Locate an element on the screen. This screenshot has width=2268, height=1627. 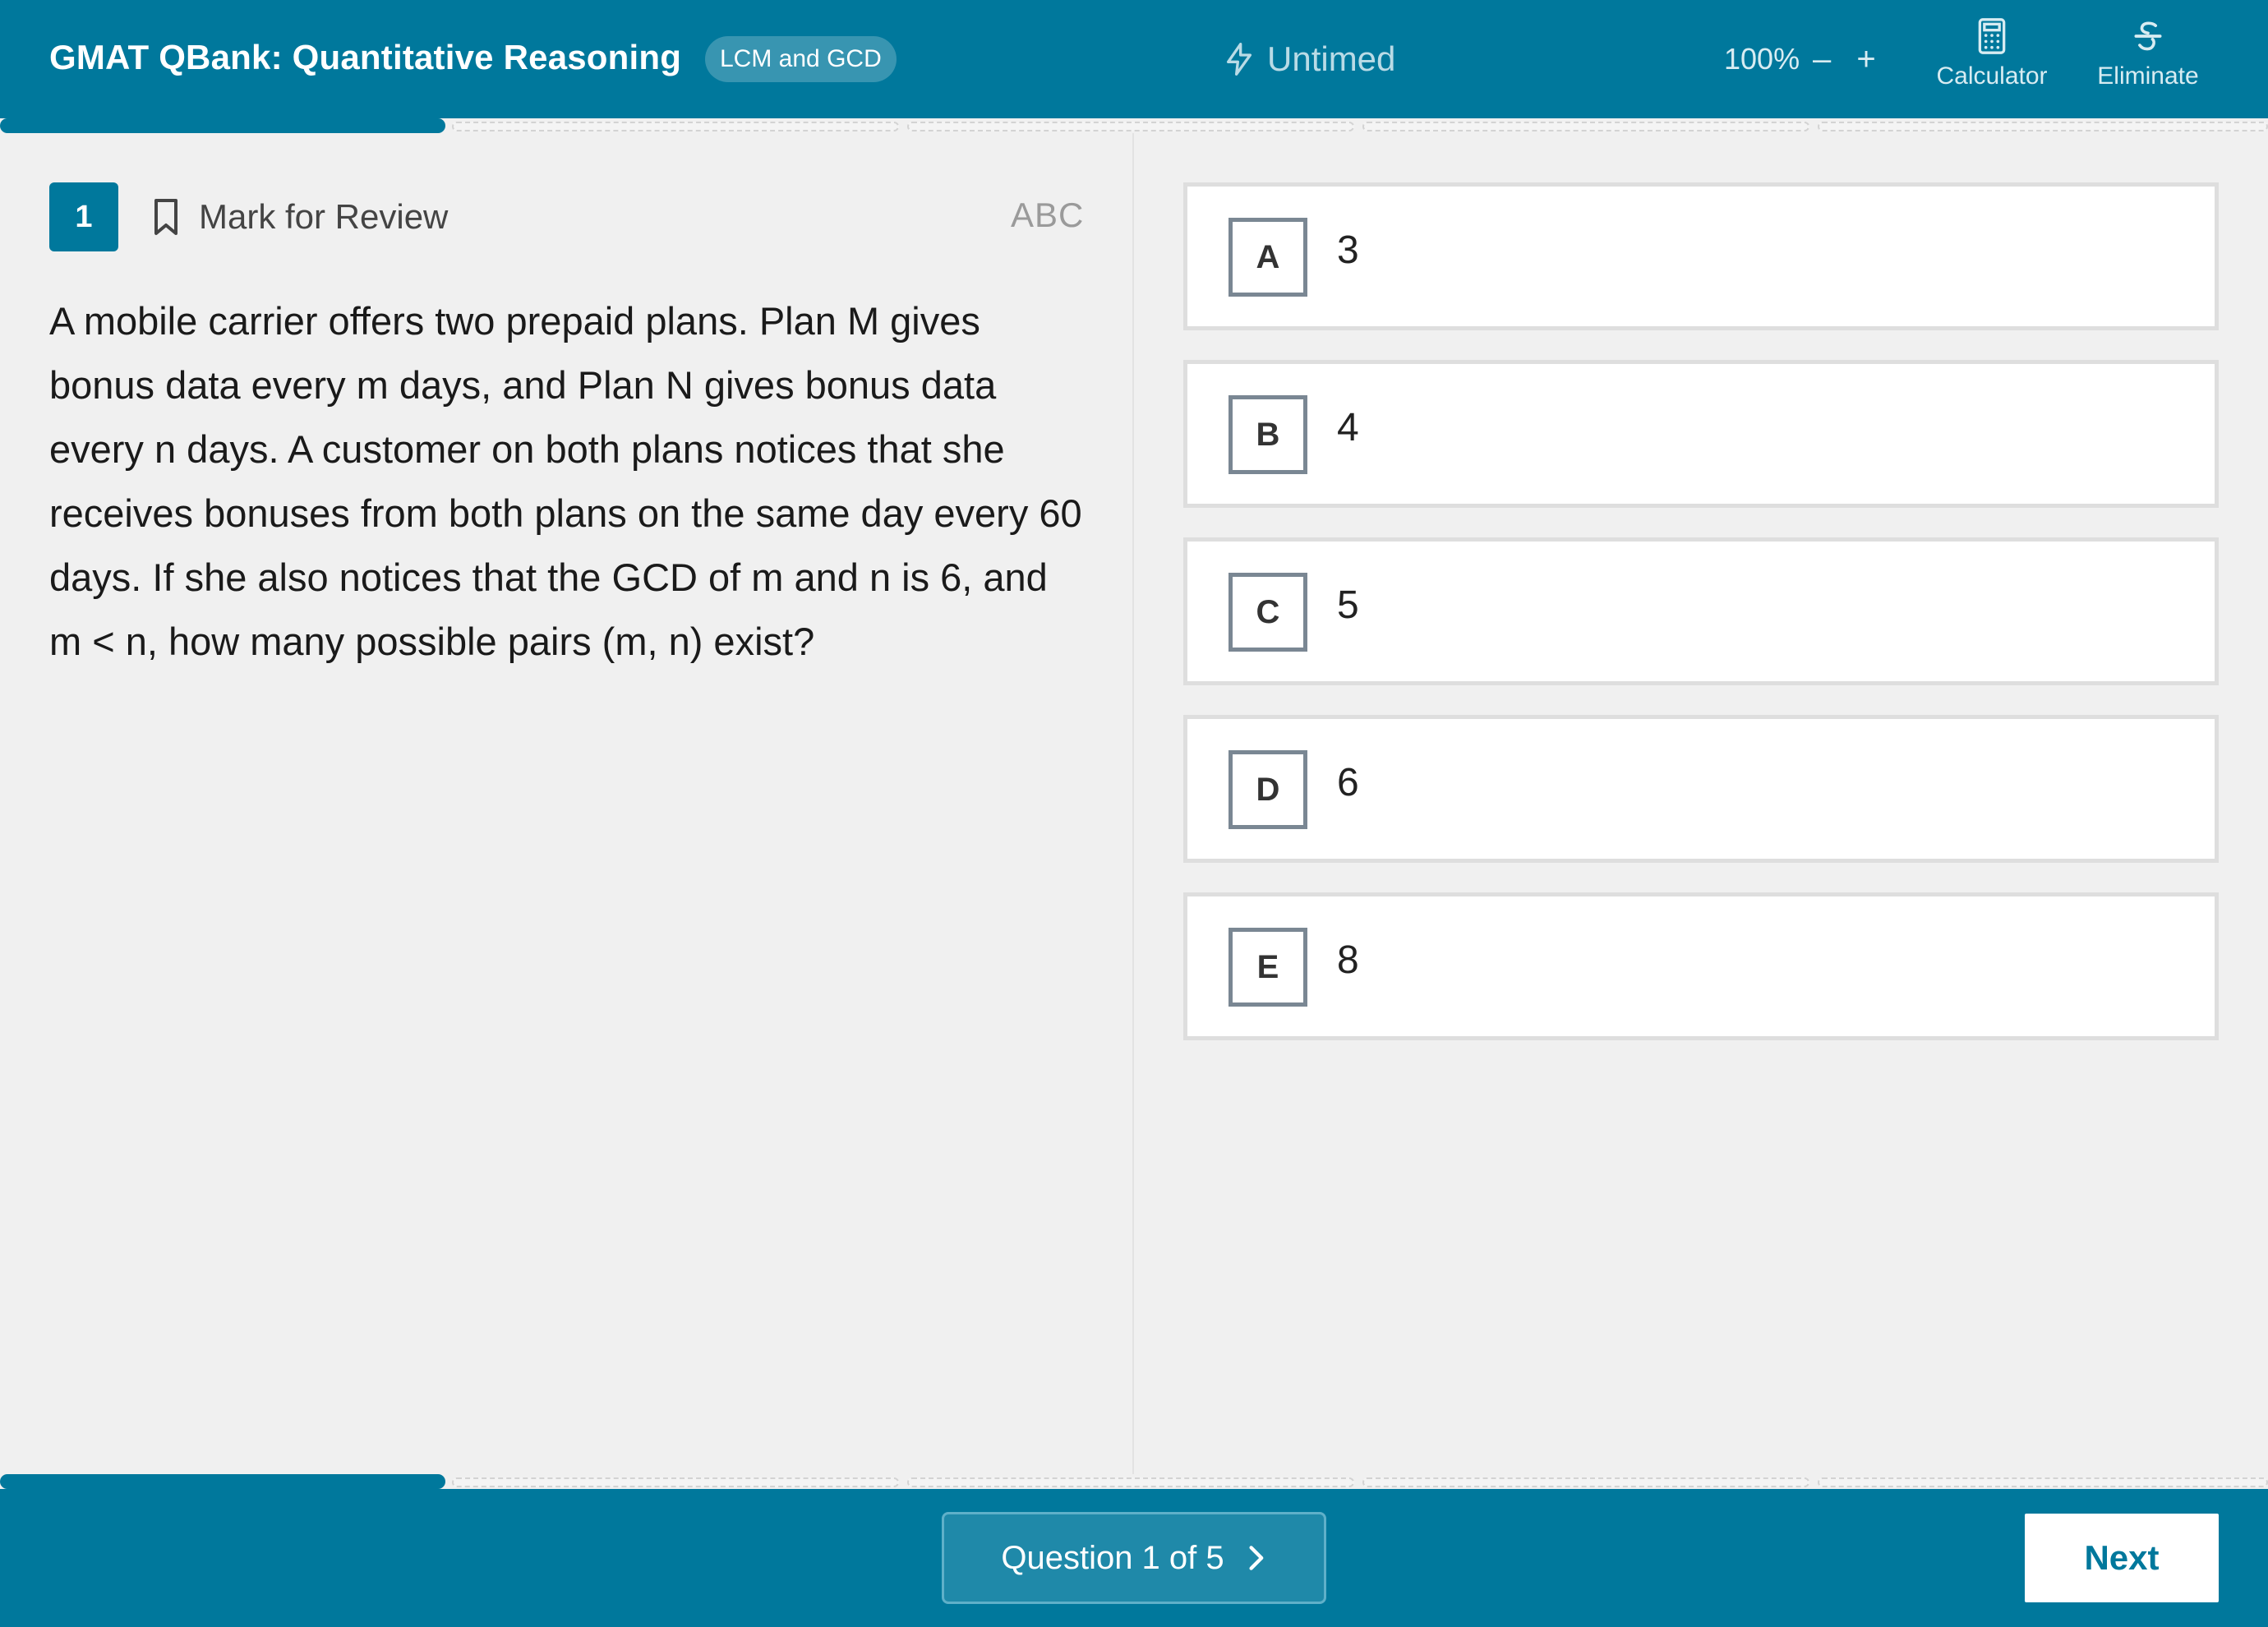
zoom-controls: 100% – + is located at coordinates (1806, 59).